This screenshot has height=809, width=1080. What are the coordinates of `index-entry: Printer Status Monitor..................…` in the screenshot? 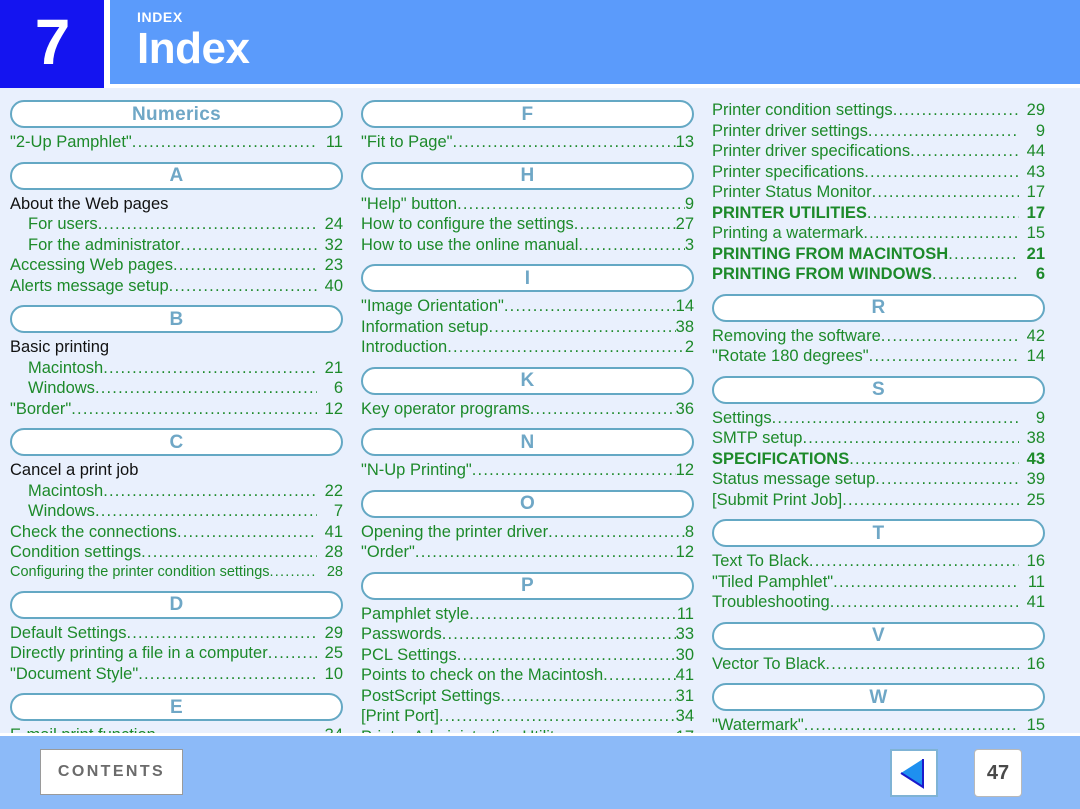 It's located at (878, 192).